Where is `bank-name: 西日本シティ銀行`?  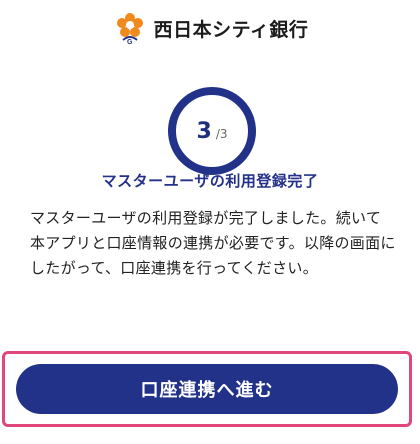 bank-name: 西日本シティ銀行 is located at coordinates (231, 29).